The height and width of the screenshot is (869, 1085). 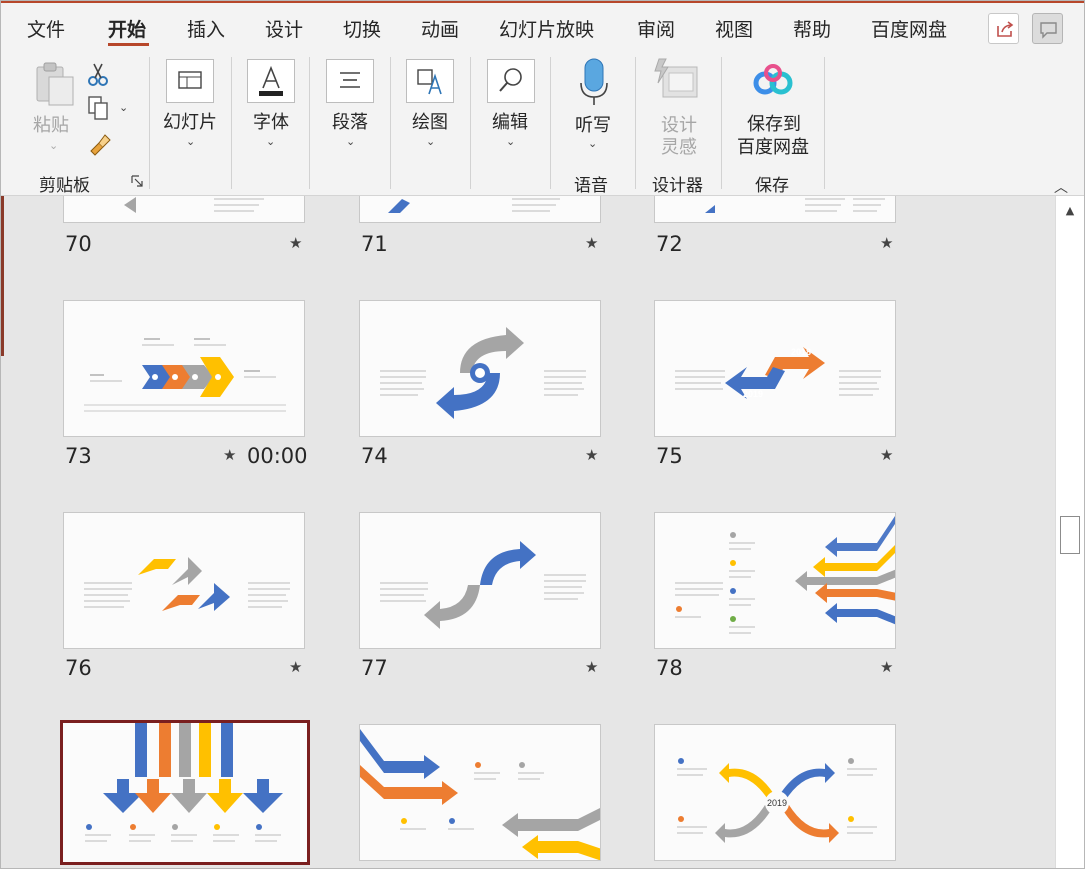 What do you see at coordinates (137, 181) in the screenshot?
I see `clipboard-dialog-launcher-icon` at bounding box center [137, 181].